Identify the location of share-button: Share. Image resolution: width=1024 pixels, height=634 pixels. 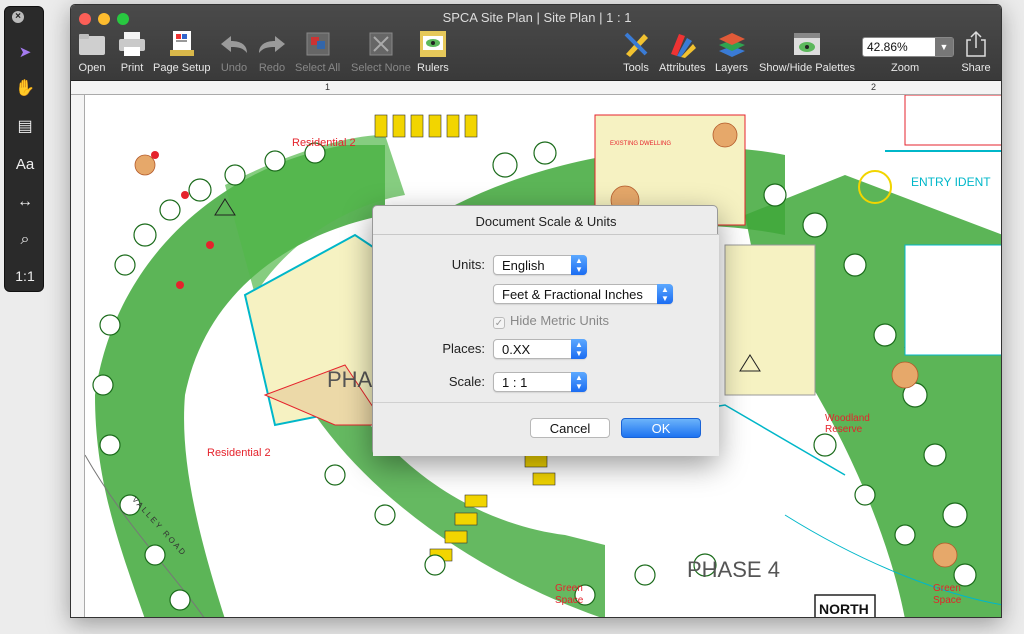
(976, 54).